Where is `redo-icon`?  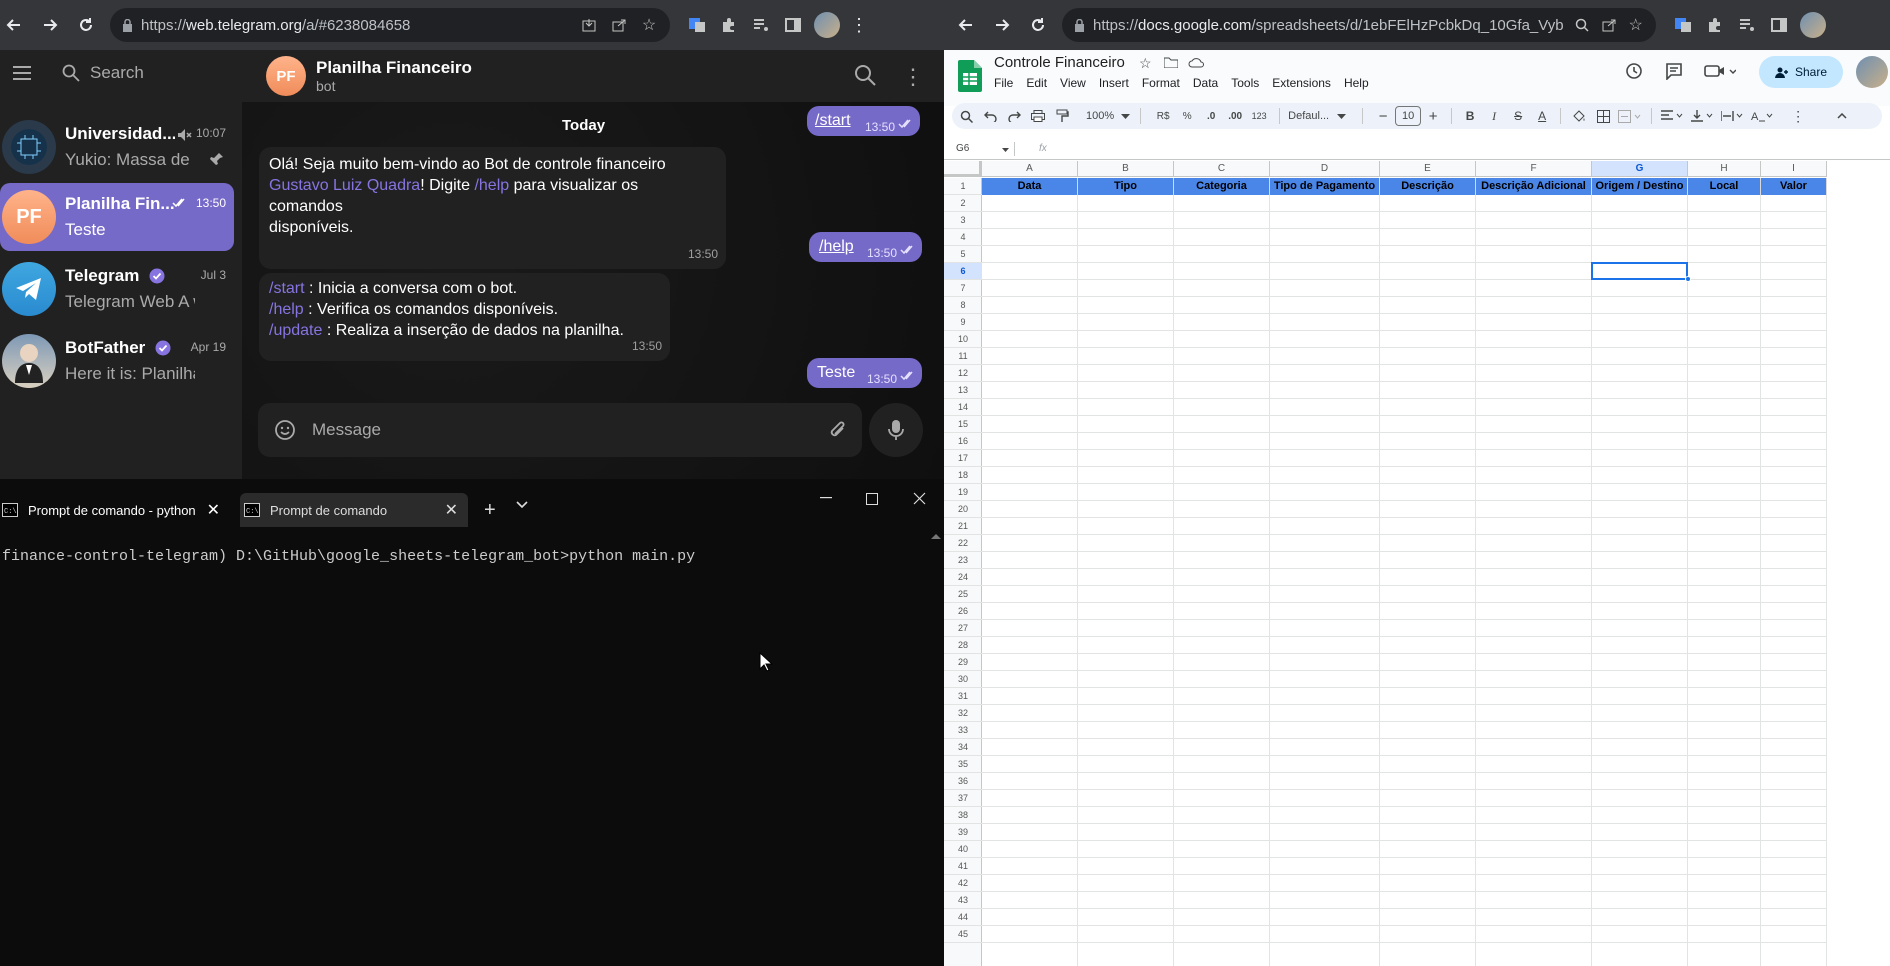
redo-icon is located at coordinates (1014, 116).